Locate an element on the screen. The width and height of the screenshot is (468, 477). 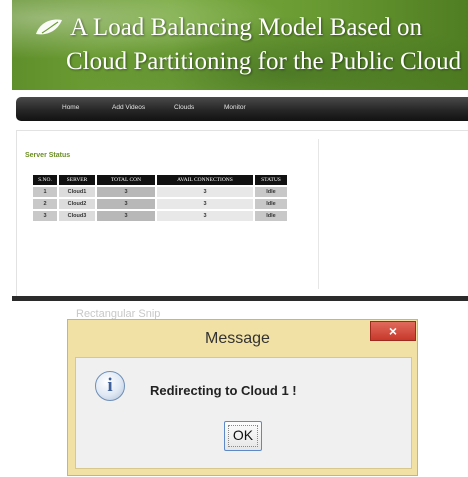
col-header-server: SERVER is located at coordinates (77, 180).